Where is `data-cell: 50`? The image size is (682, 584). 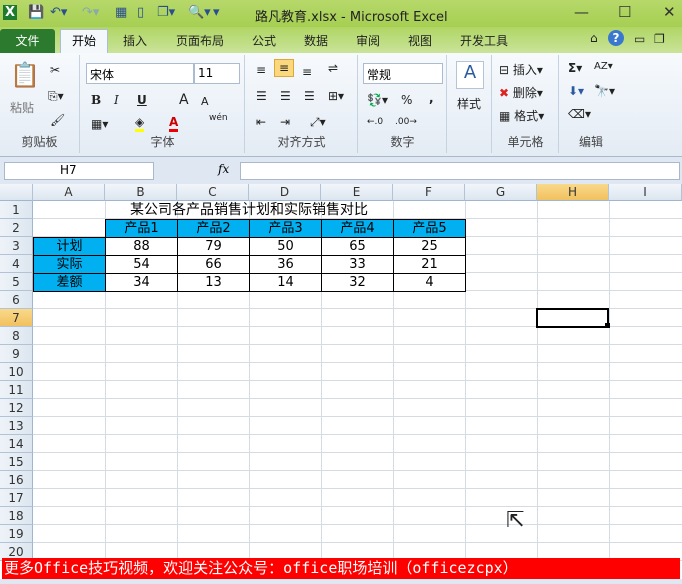 data-cell: 50 is located at coordinates (285, 246).